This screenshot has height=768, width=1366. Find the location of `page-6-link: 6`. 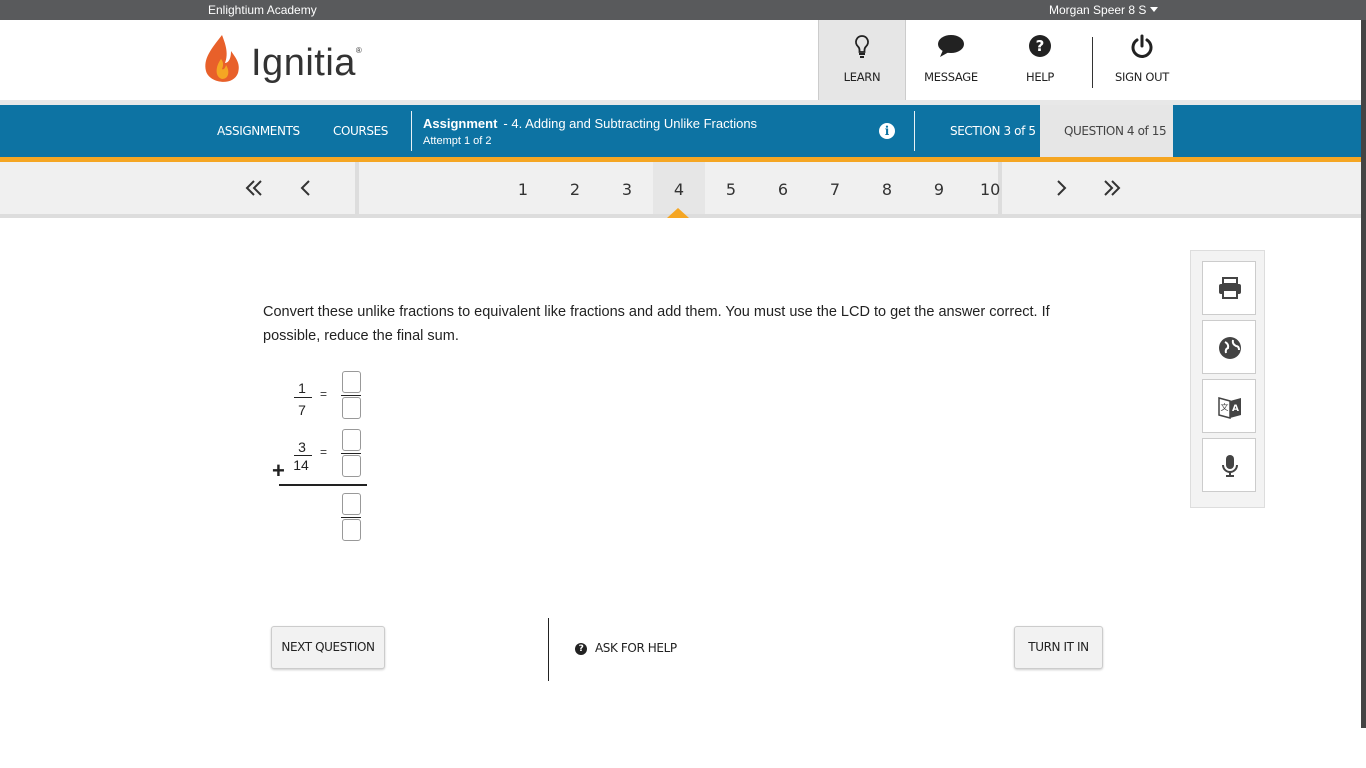

page-6-link: 6 is located at coordinates (783, 189).